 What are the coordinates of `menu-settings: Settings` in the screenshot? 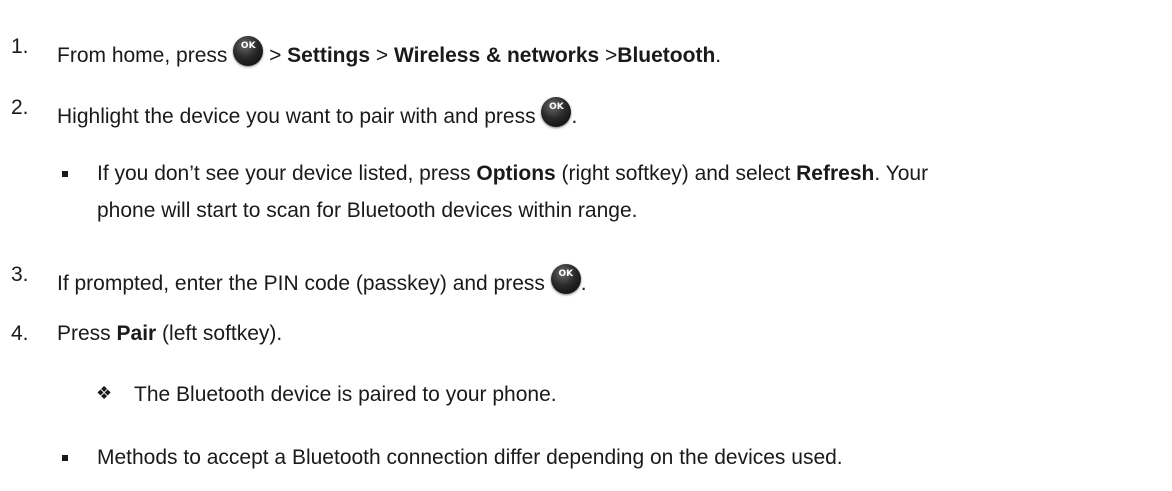 It's located at (329, 55).